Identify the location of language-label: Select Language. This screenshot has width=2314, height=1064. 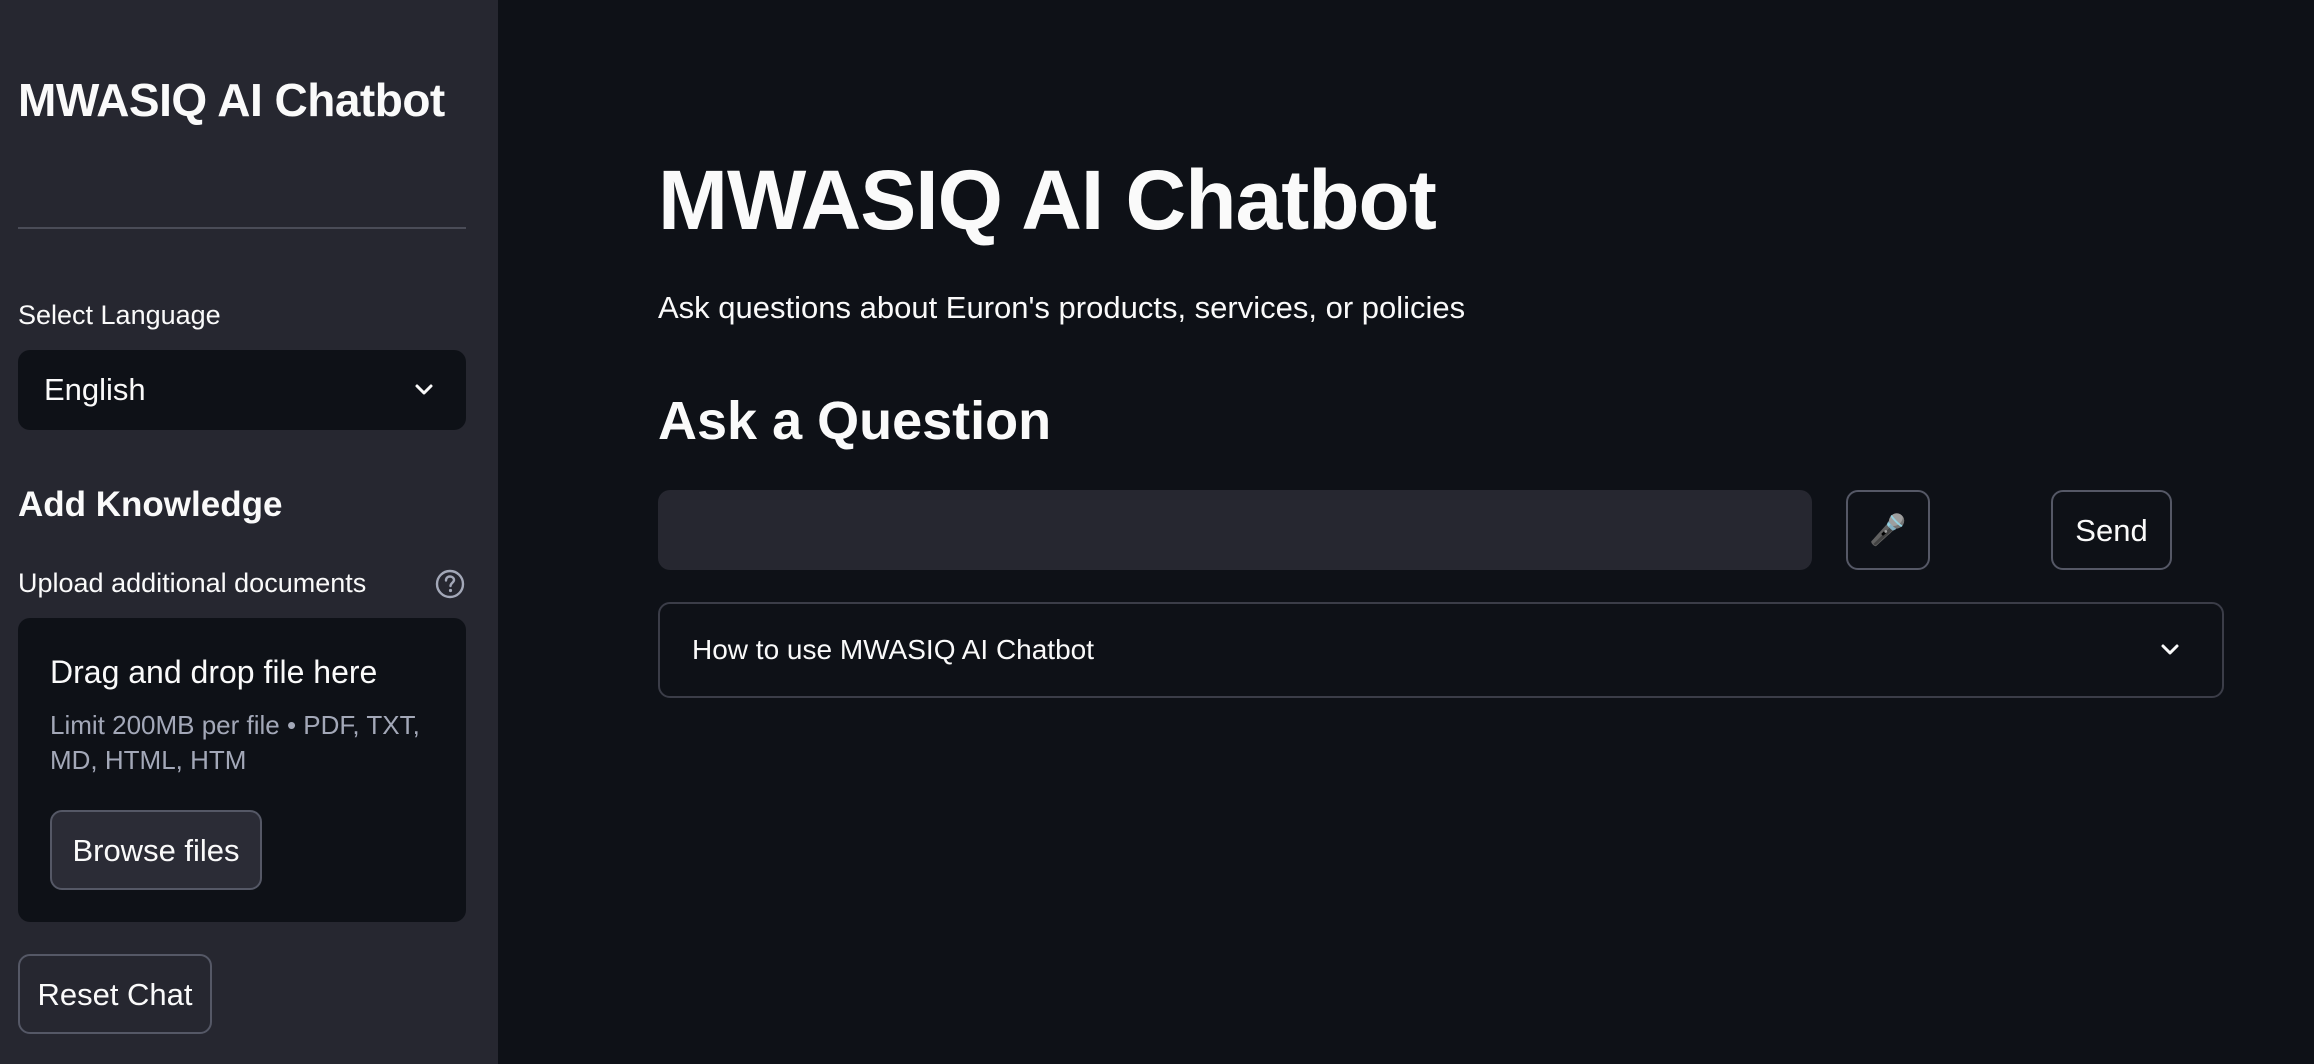
(119, 315).